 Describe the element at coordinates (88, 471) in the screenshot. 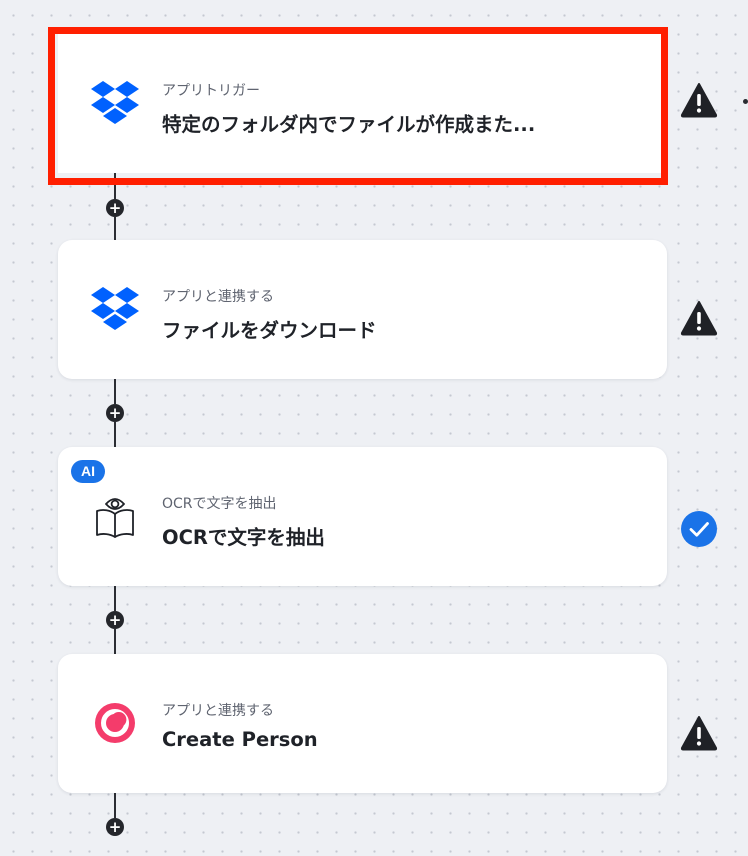

I see `ai-badge: AI` at that location.